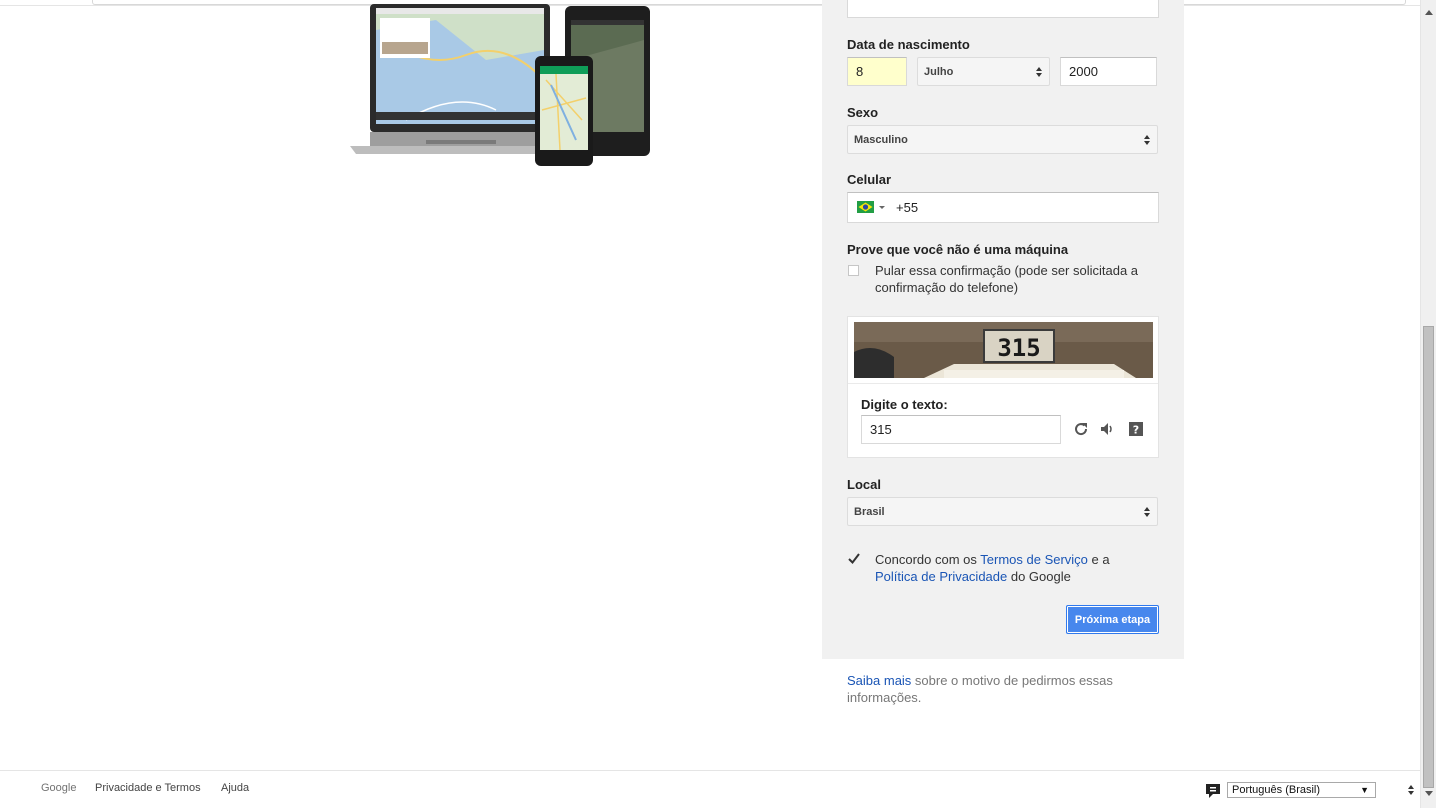  What do you see at coordinates (882, 207) in the screenshot?
I see `country-dropdown-caret-icon` at bounding box center [882, 207].